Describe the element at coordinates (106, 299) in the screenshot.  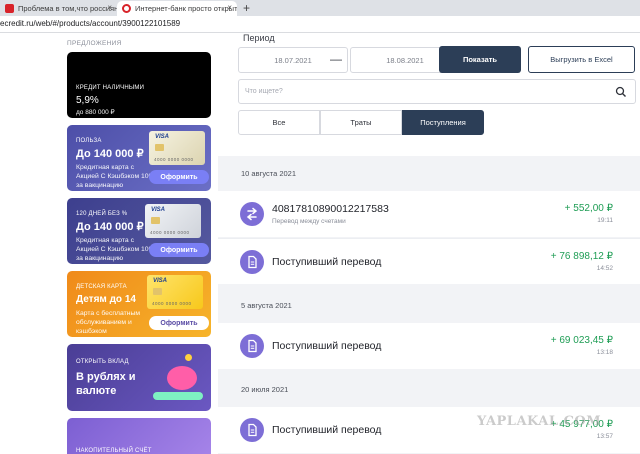
I see `promo-big: Детям до 14` at that location.